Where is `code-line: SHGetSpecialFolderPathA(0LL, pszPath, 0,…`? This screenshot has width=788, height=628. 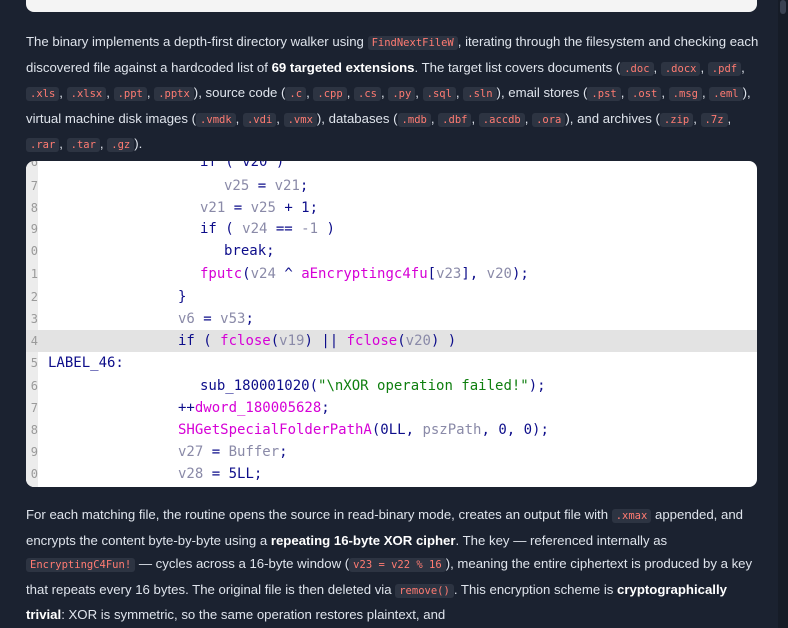
code-line: SHGetSpecialFolderPathA(0LL, pszPath, 0,… is located at coordinates (363, 430).